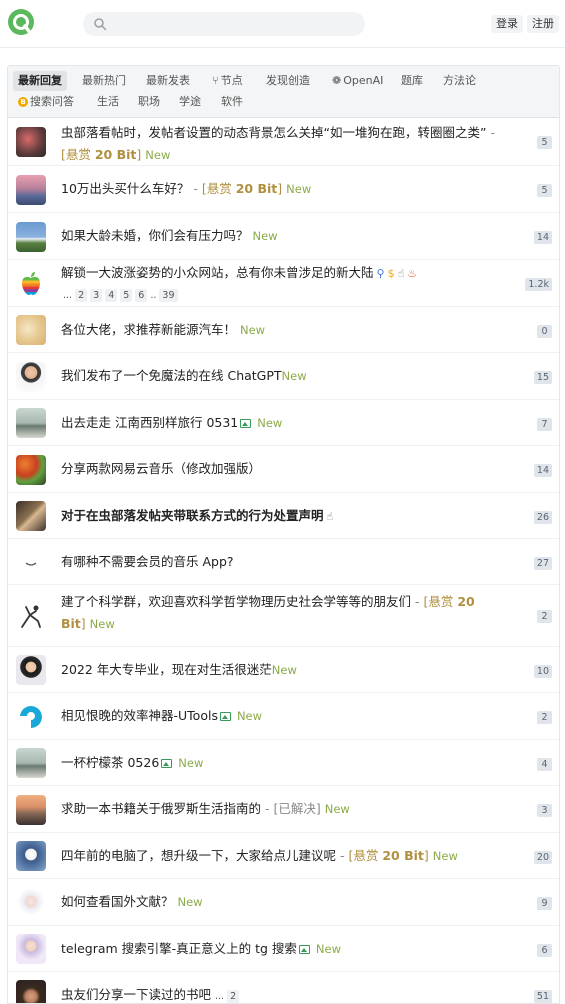 The width and height of the screenshot is (565, 1004). I want to click on topic-row: 我们发布了一个免魔法的在线 ChatGPTNew 15, so click(283, 376).